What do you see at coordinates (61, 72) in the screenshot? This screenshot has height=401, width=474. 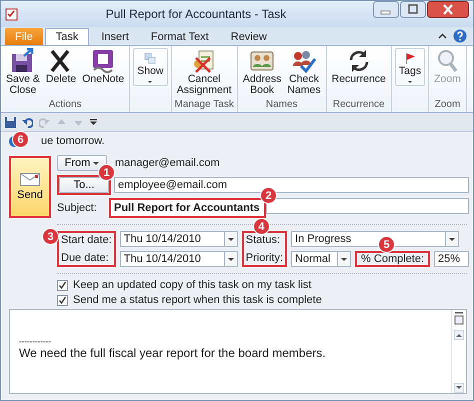 I see `ribbon-button: Delete` at bounding box center [61, 72].